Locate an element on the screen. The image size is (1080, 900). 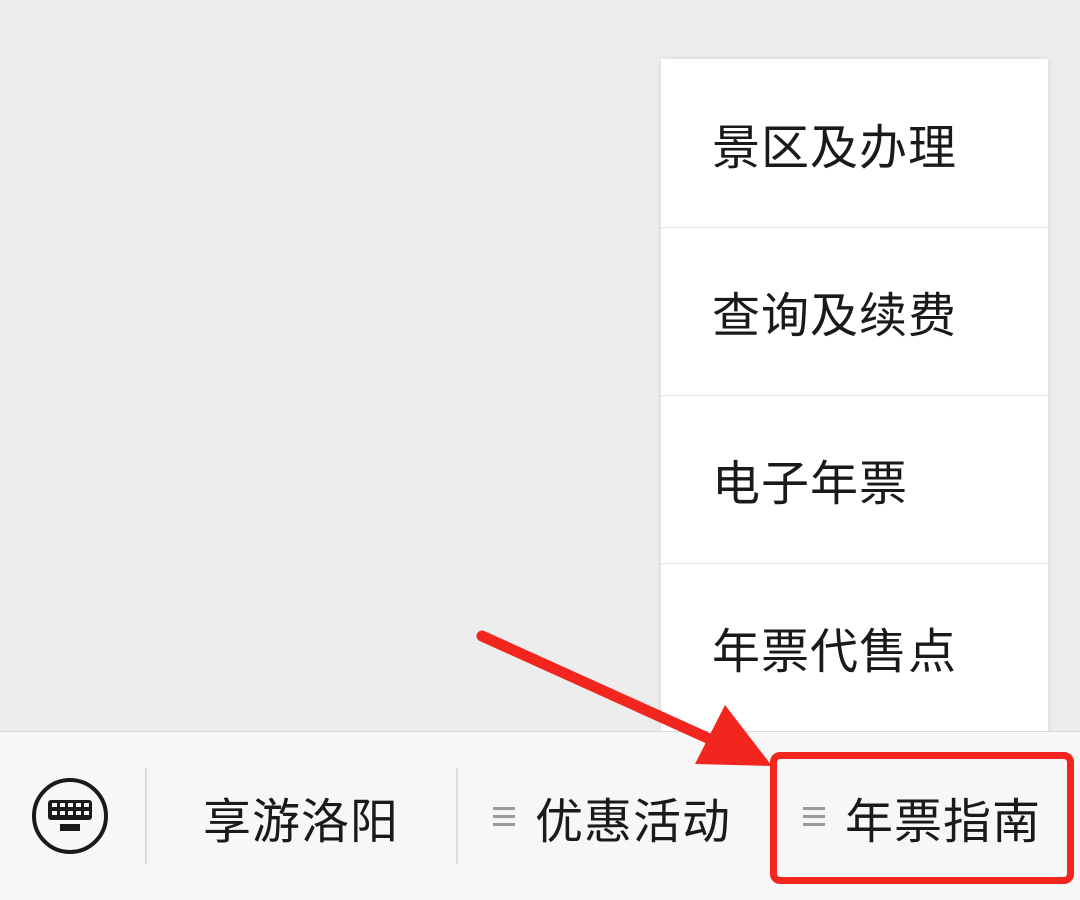
submenu-item-label: 查询及续费 is located at coordinates (835, 316).